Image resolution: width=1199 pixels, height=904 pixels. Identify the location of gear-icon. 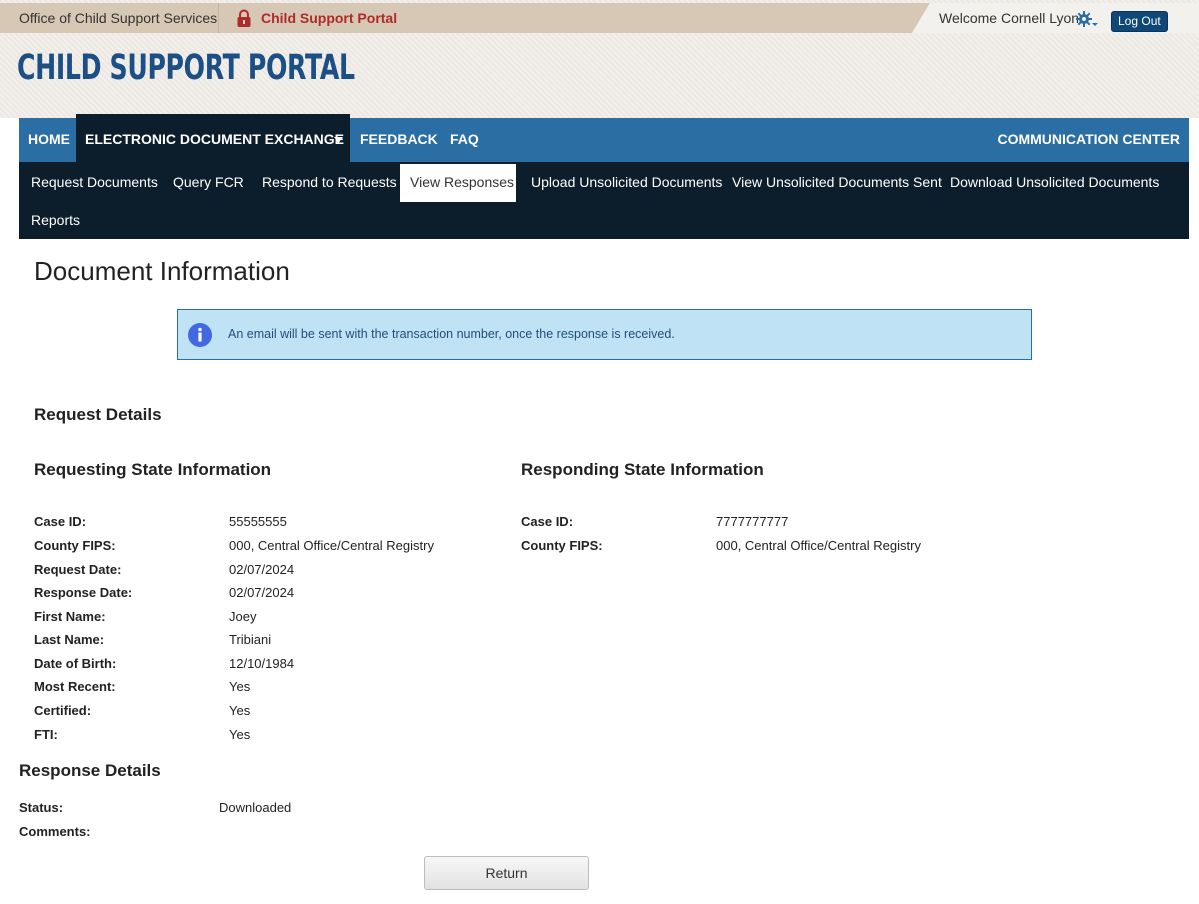
(1087, 20).